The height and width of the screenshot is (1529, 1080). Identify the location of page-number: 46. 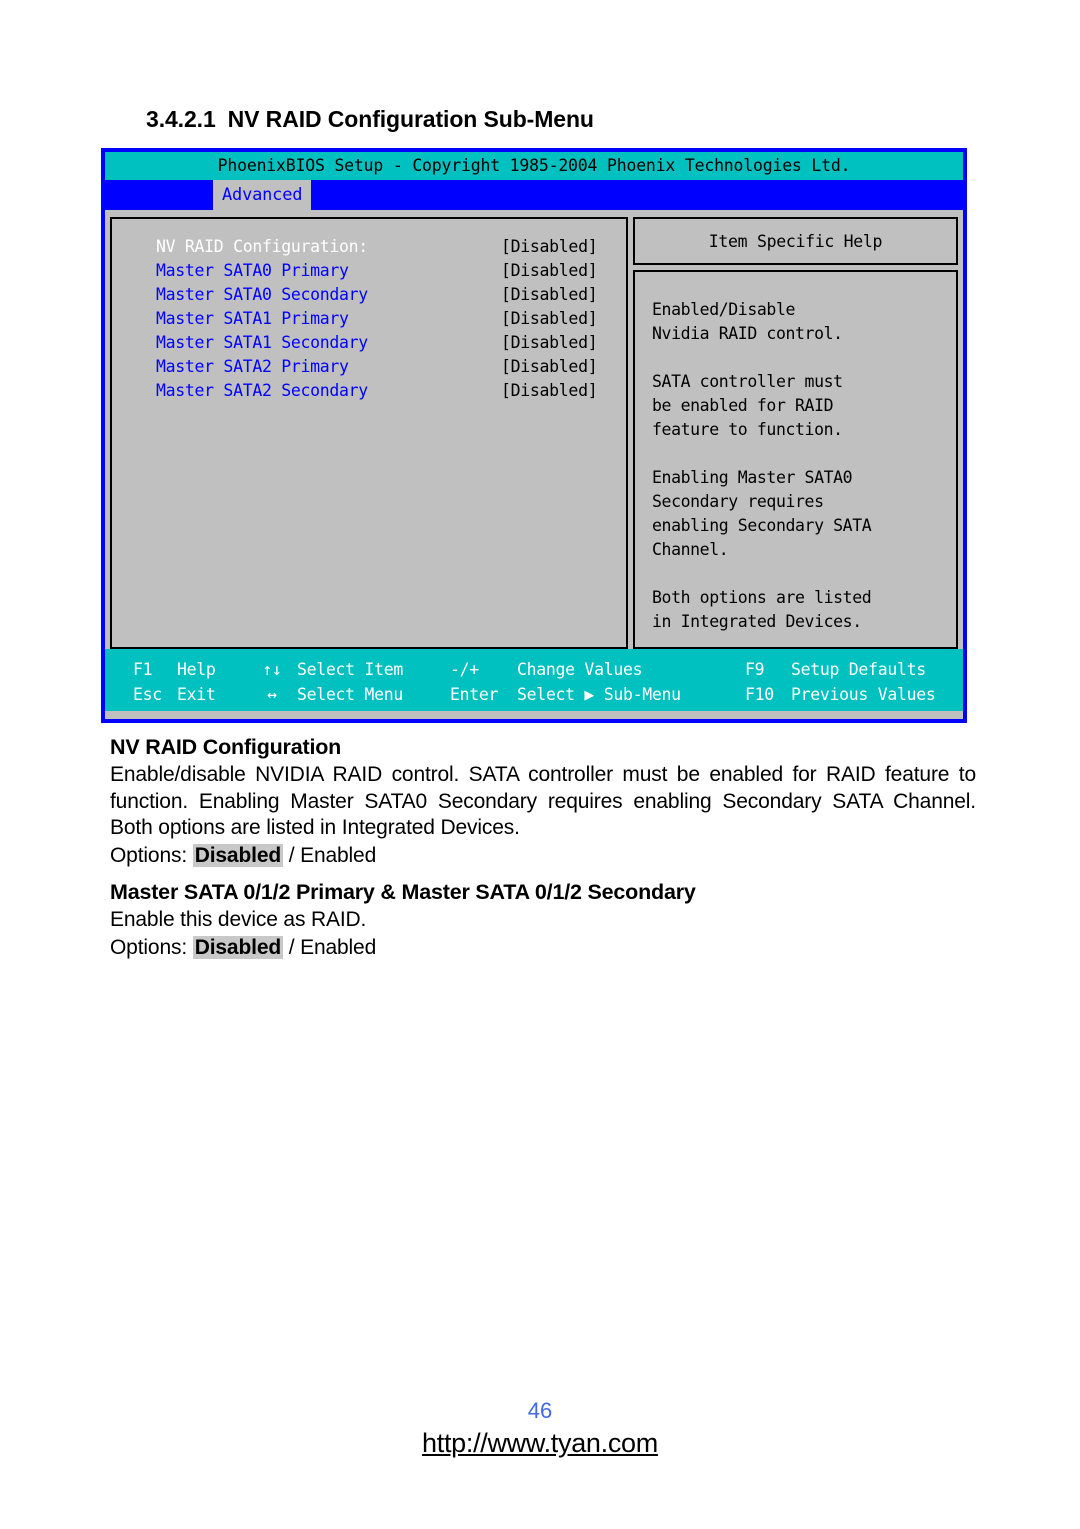
(540, 1410).